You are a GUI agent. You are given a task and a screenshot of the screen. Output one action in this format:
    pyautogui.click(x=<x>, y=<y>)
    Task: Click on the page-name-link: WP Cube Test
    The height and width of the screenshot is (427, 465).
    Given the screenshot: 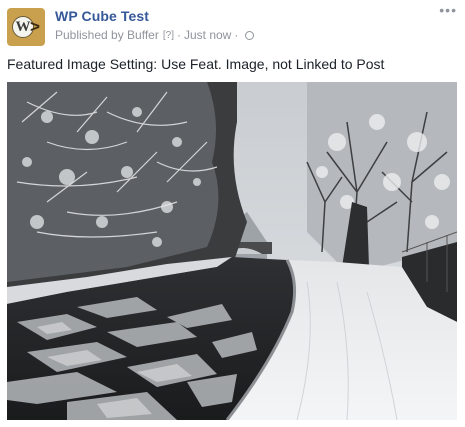 What is the action you would take?
    pyautogui.click(x=102, y=16)
    